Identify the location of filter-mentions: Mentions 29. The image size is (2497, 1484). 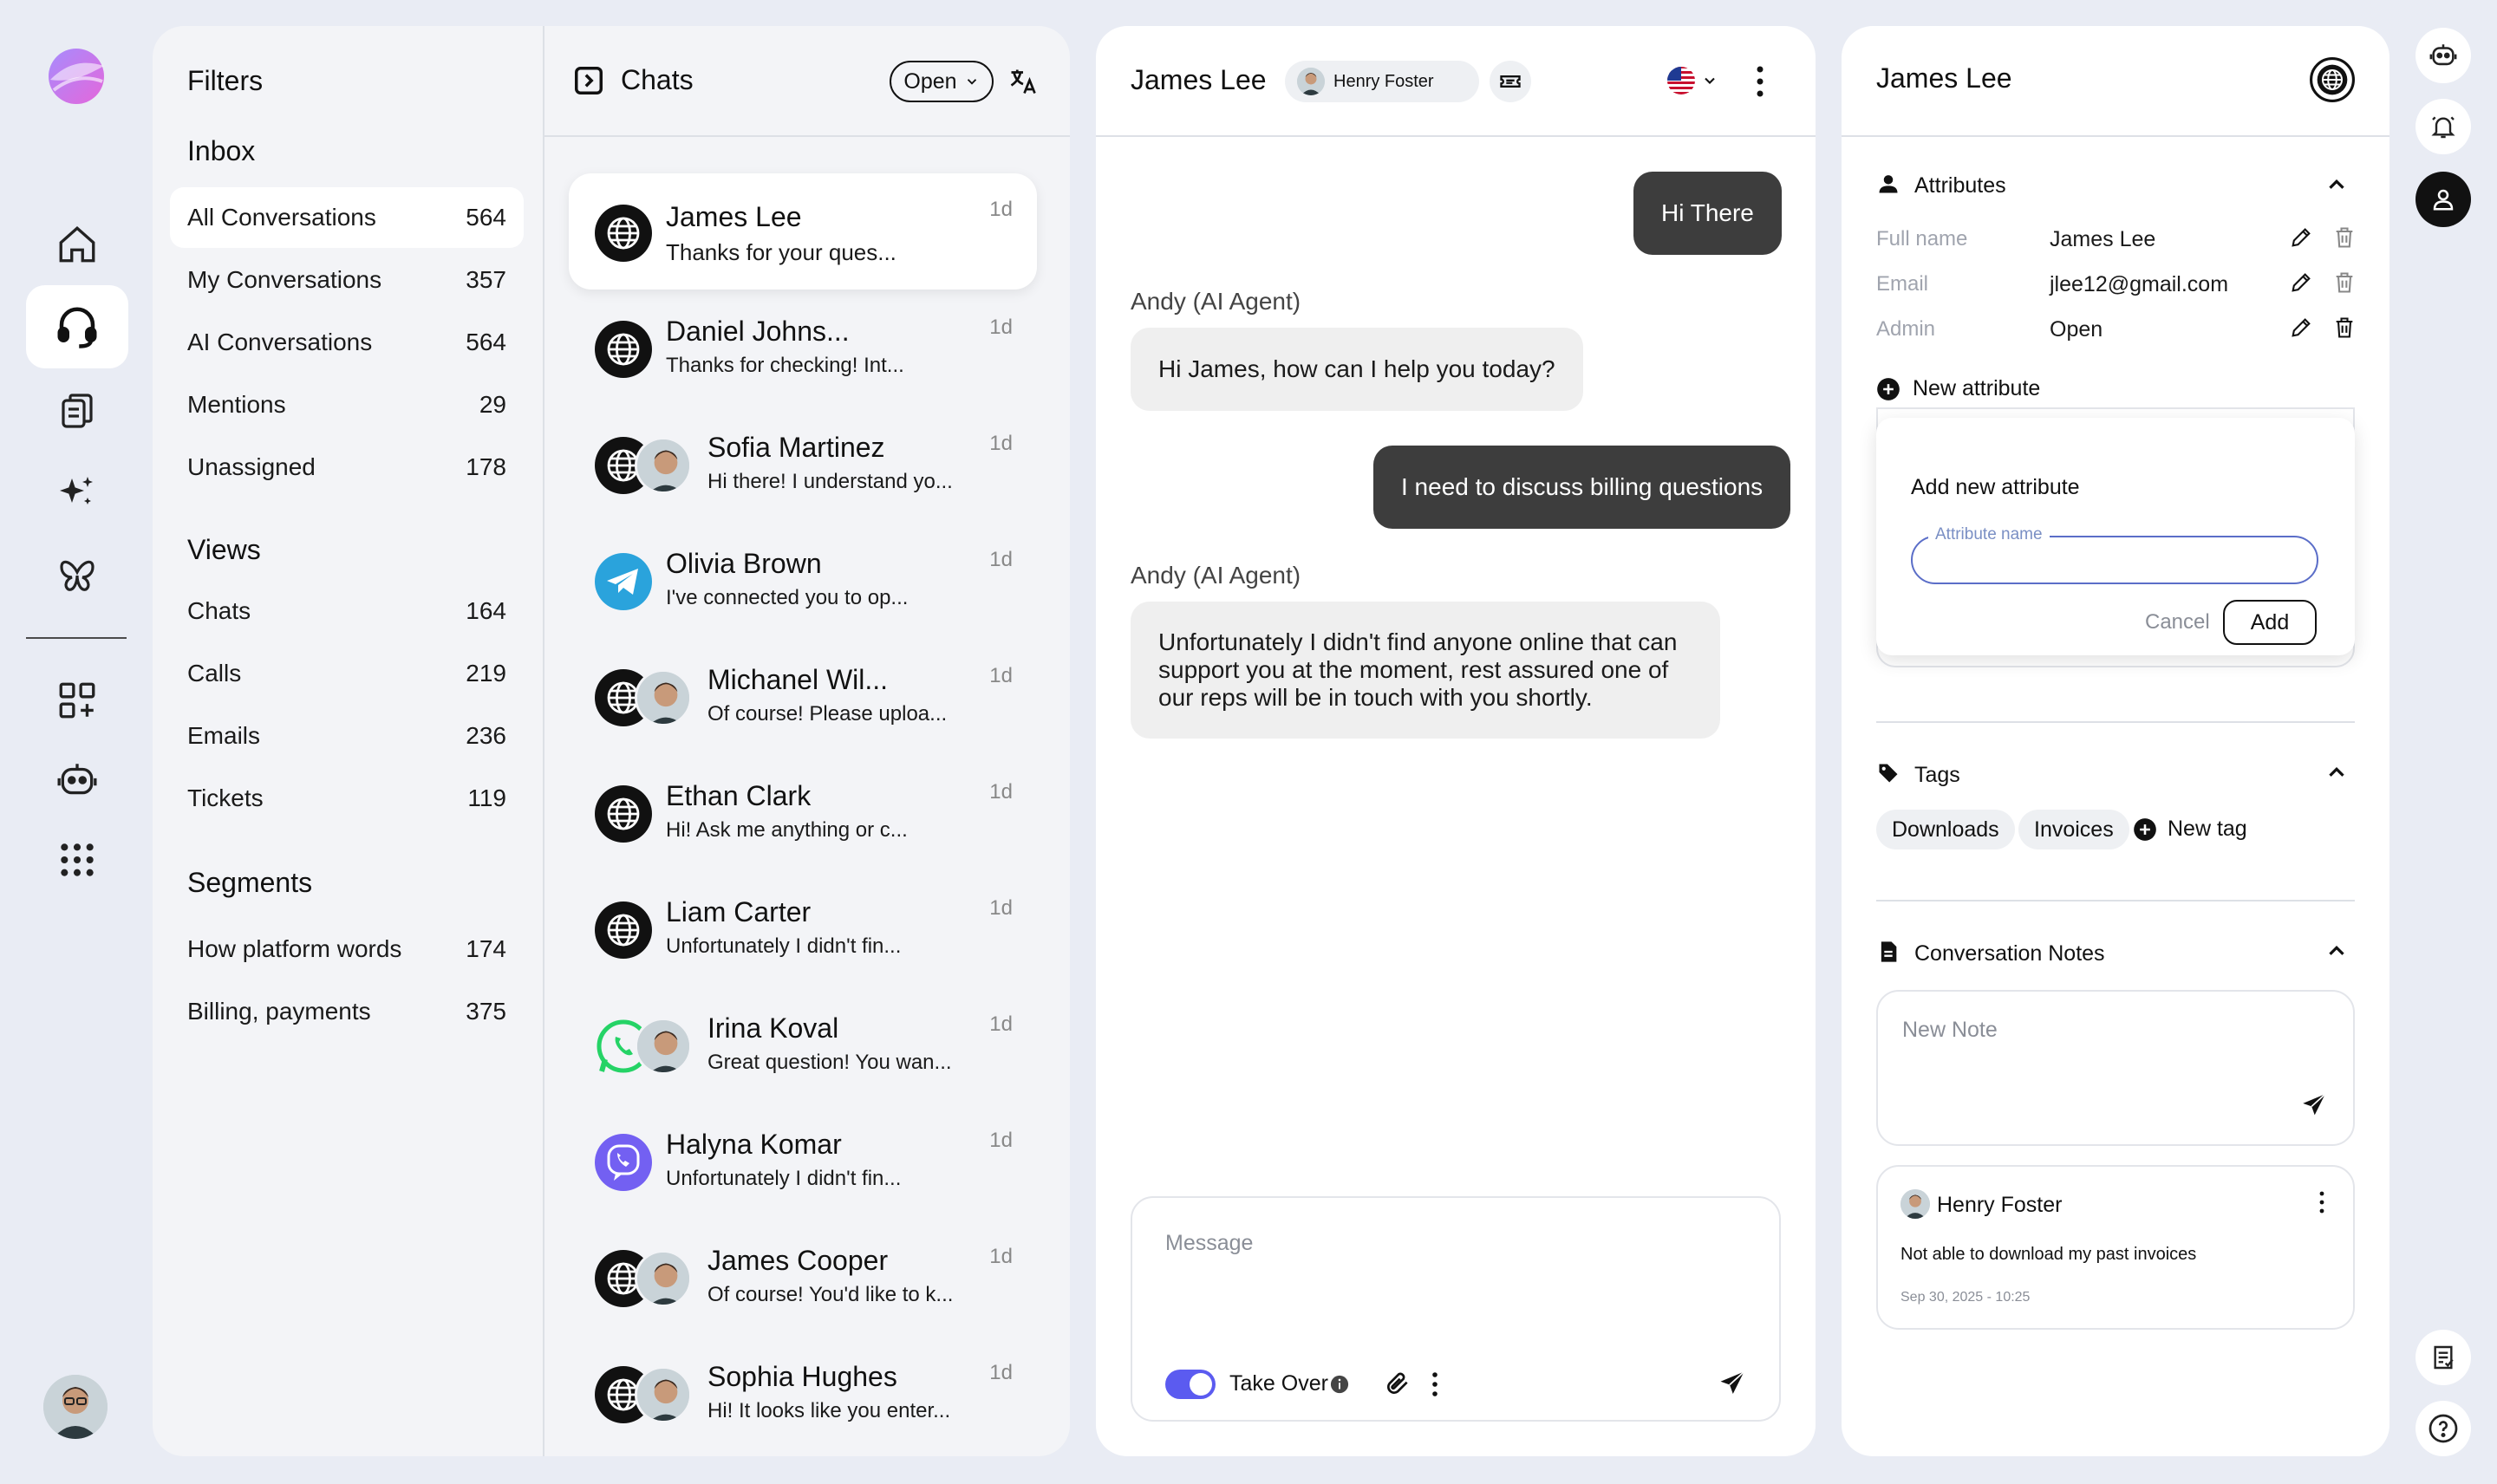
(347, 404).